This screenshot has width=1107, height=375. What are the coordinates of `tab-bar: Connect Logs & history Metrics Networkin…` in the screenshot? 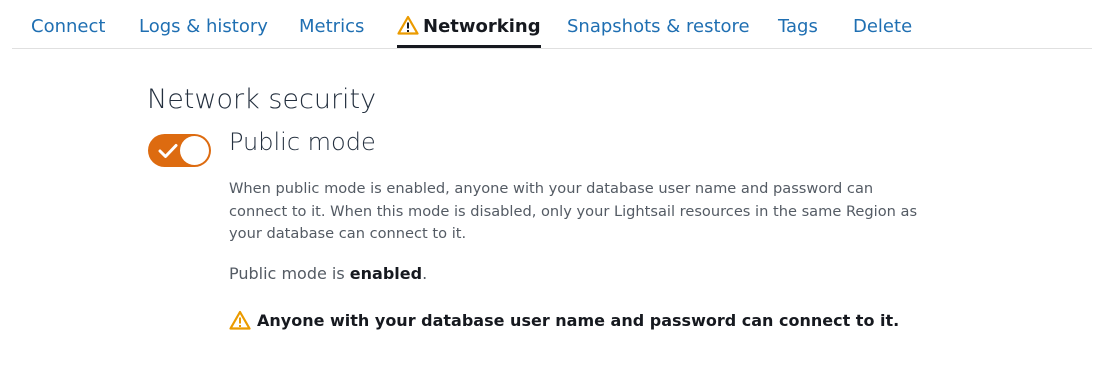 It's located at (552, 24).